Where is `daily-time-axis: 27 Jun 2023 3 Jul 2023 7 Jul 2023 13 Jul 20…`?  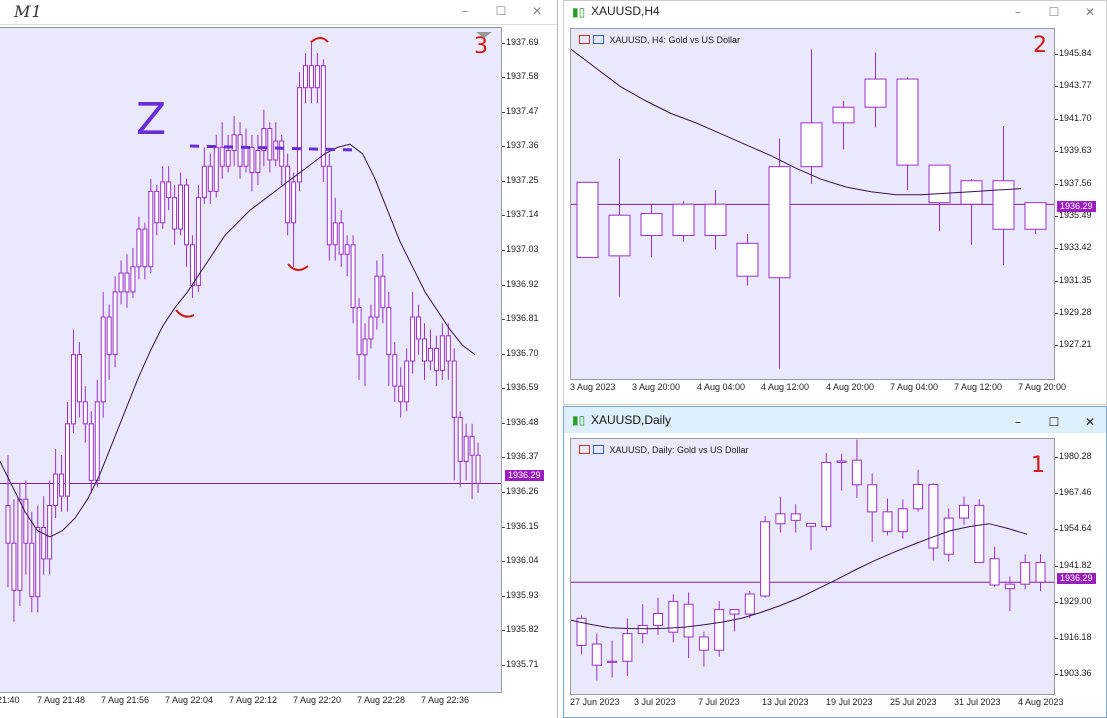 daily-time-axis: 27 Jun 2023 3 Jul 2023 7 Jul 2023 13 Jul 20… is located at coordinates (817, 705).